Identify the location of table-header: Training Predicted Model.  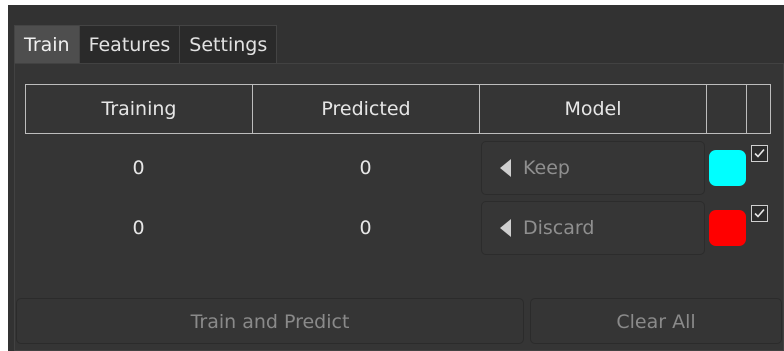
(398, 109).